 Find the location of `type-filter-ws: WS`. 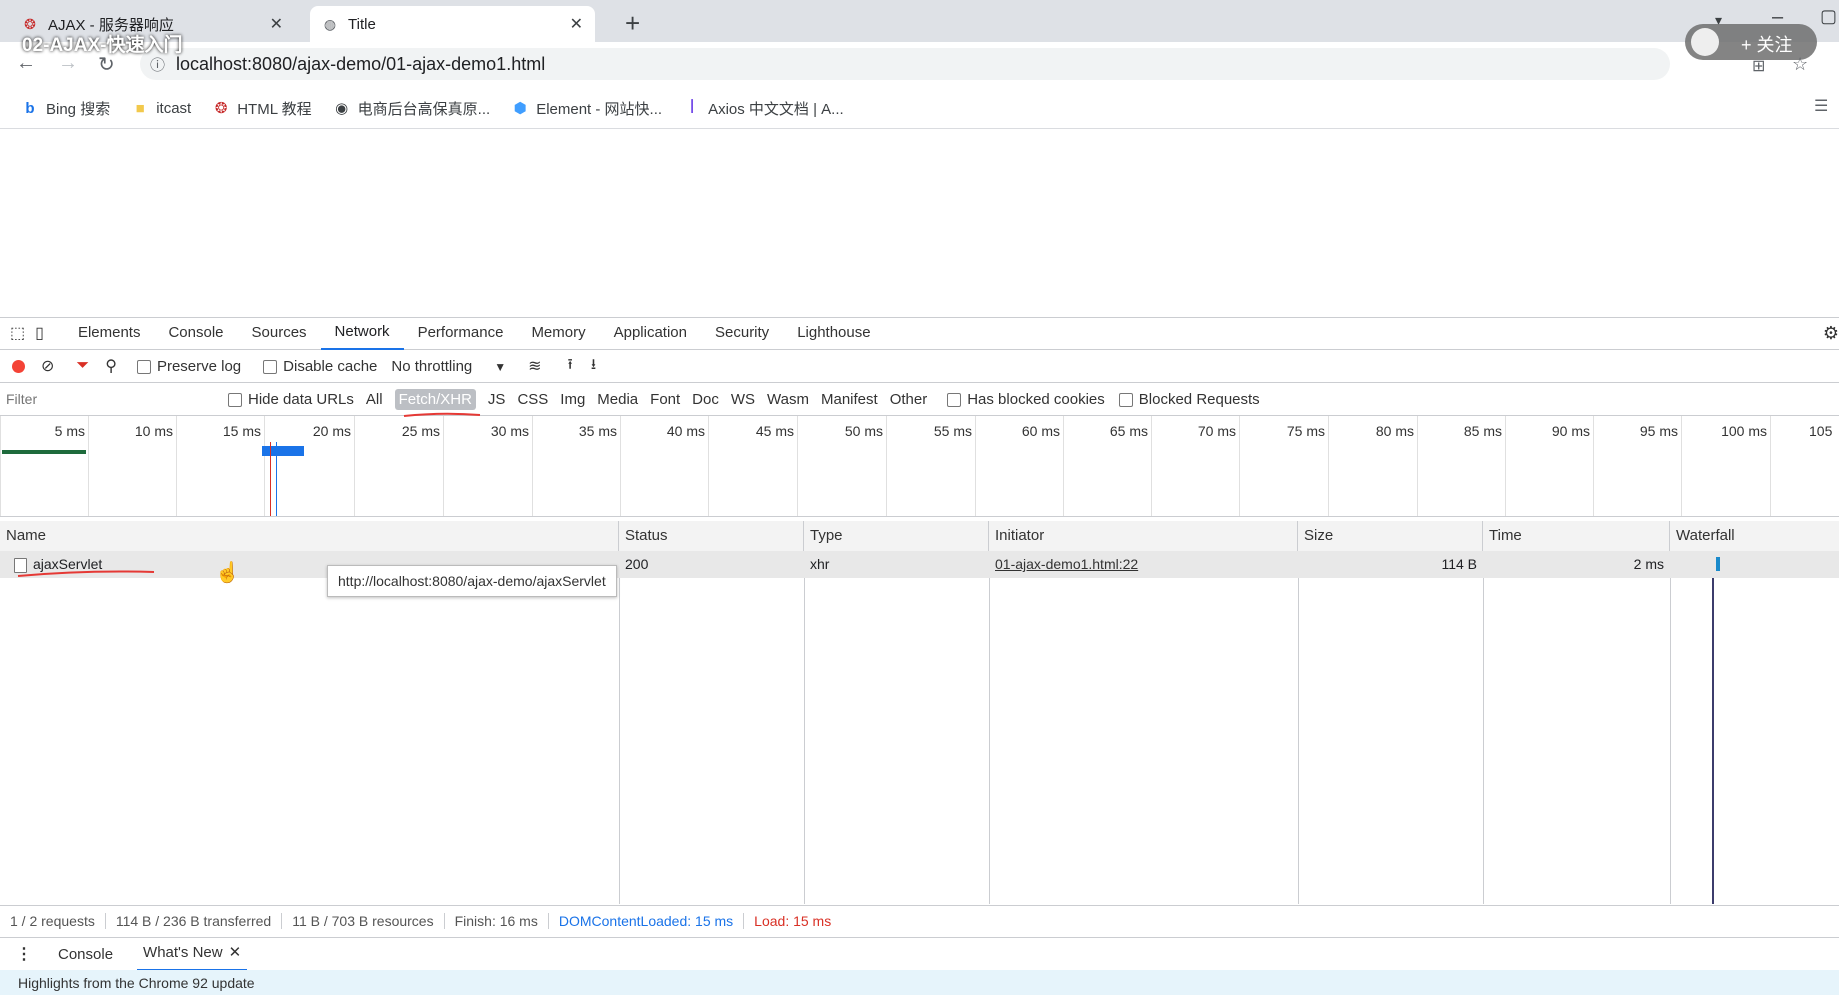

type-filter-ws: WS is located at coordinates (743, 399).